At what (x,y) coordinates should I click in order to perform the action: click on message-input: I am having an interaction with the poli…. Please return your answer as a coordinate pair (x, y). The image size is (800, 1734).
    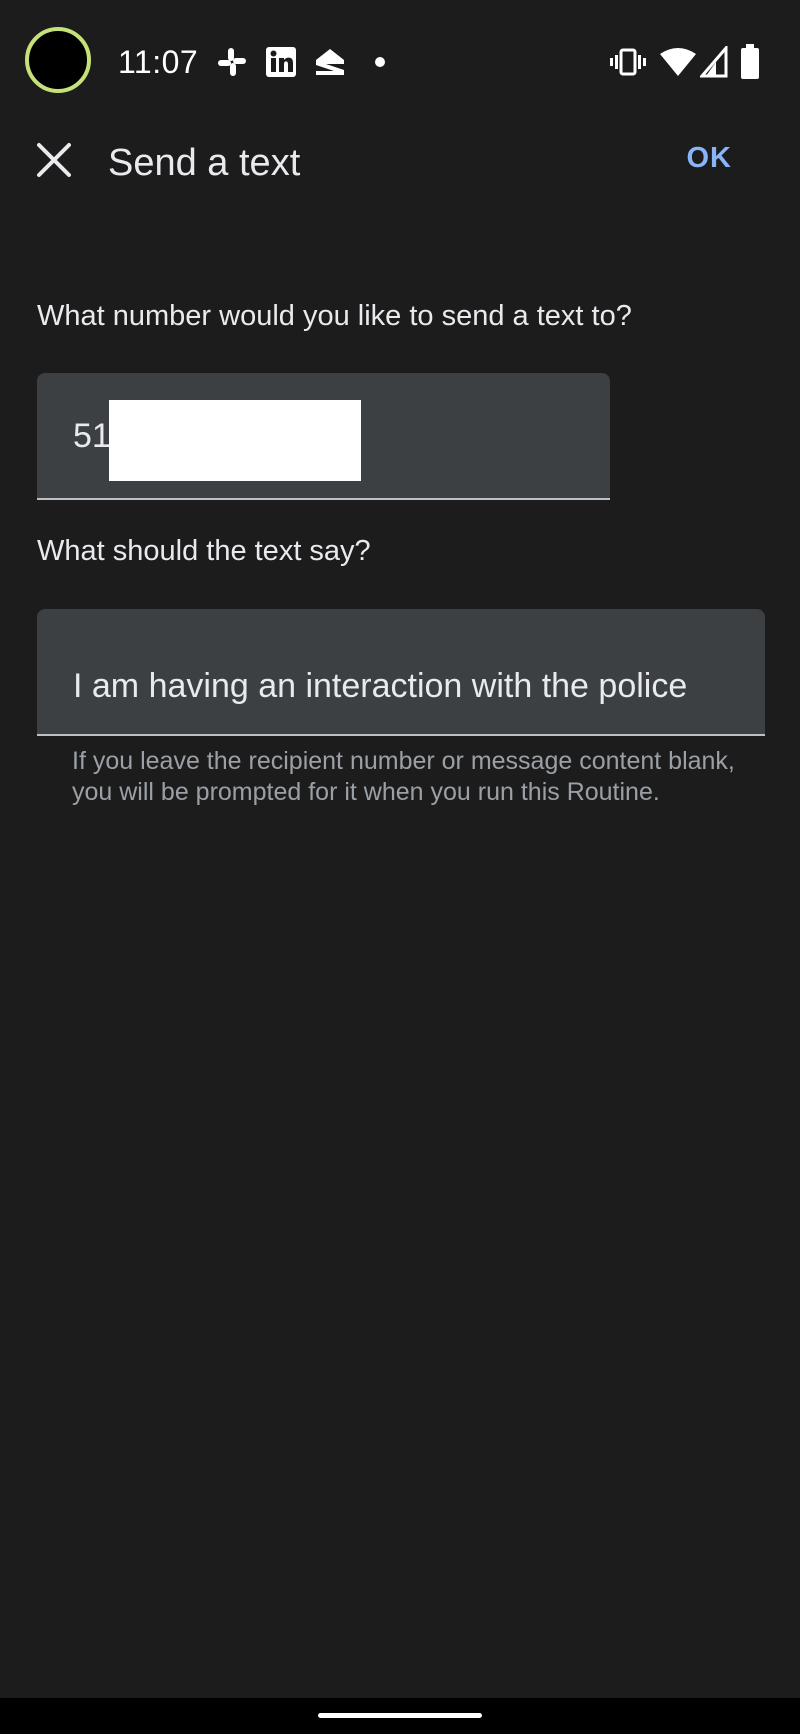
    Looking at the image, I should click on (401, 672).